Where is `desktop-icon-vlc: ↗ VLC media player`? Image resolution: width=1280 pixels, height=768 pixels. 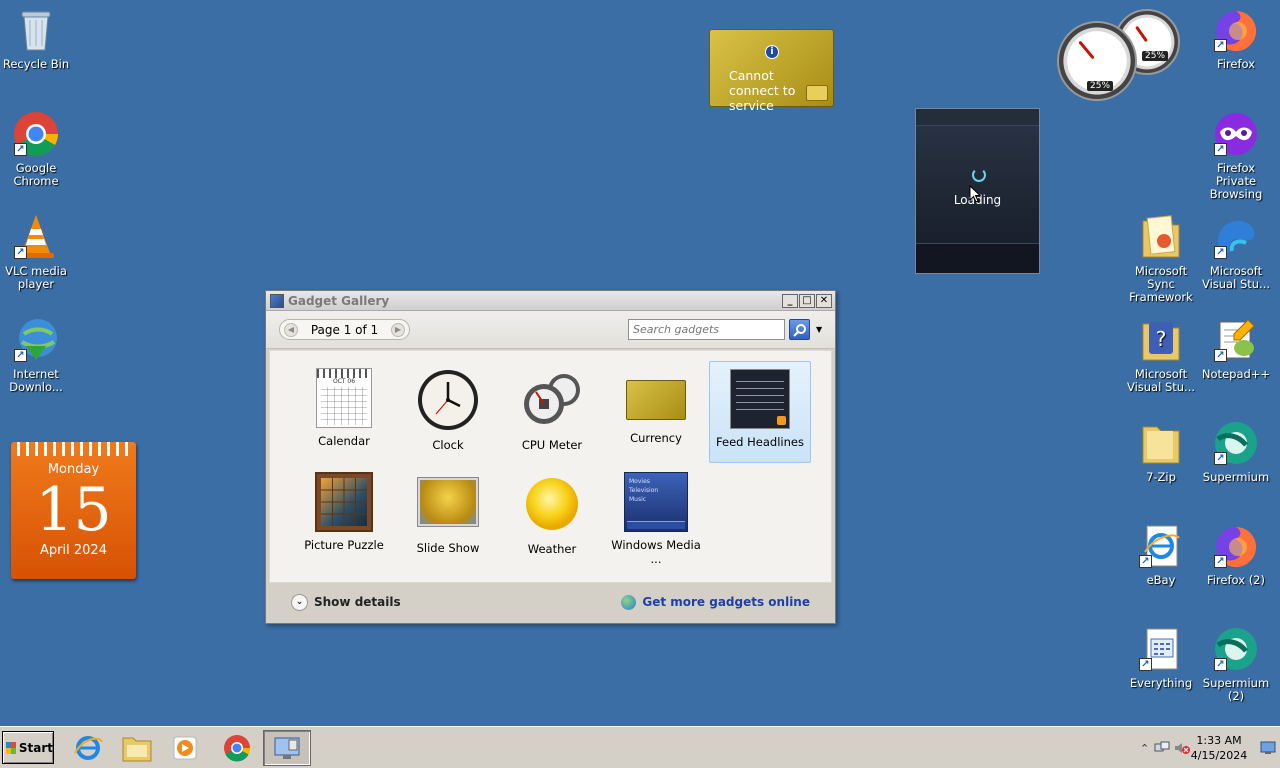 desktop-icon-vlc: ↗ VLC media player is located at coordinates (37, 252).